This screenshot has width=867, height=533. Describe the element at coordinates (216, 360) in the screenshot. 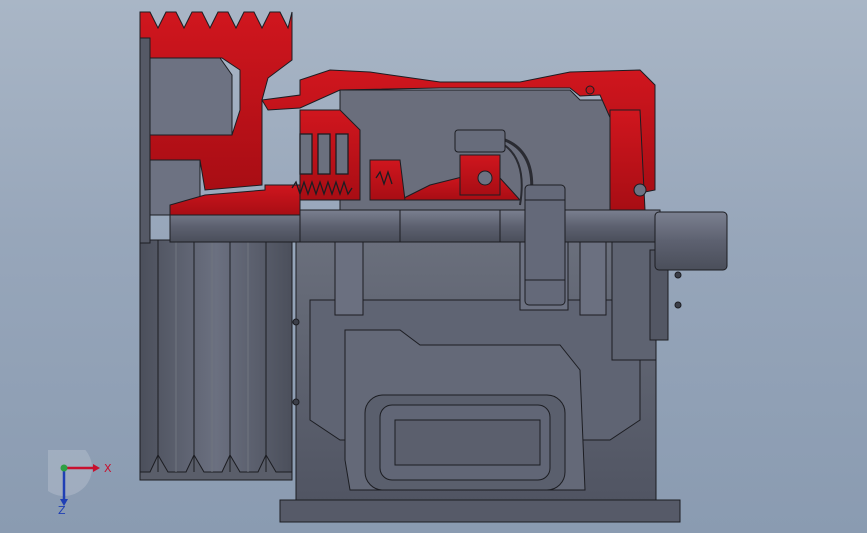

I see `drive-pulley` at that location.